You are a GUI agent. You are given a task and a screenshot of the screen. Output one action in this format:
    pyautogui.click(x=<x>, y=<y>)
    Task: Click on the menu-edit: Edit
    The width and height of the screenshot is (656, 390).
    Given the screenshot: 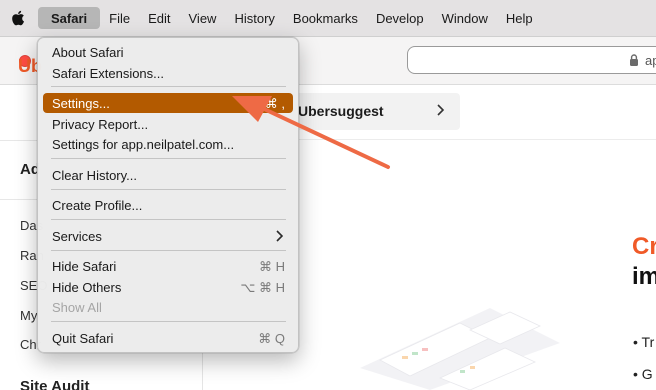 What is the action you would take?
    pyautogui.click(x=159, y=18)
    